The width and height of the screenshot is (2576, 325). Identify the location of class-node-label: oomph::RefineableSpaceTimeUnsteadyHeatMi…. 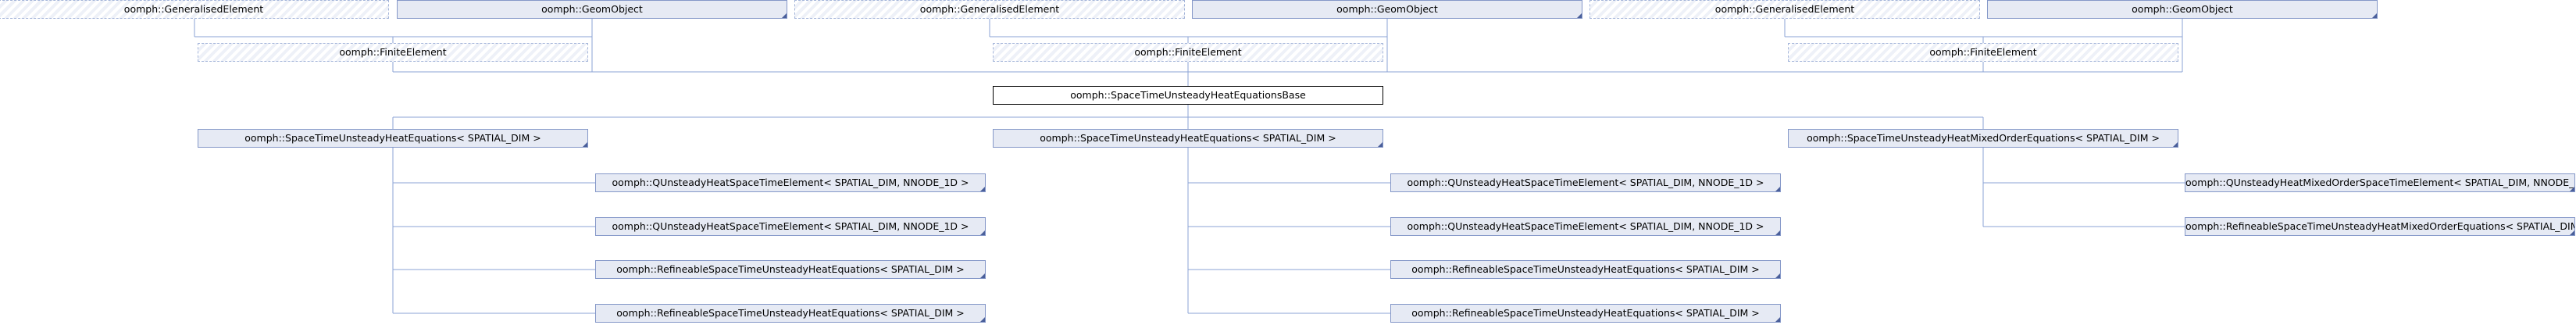
(2380, 226).